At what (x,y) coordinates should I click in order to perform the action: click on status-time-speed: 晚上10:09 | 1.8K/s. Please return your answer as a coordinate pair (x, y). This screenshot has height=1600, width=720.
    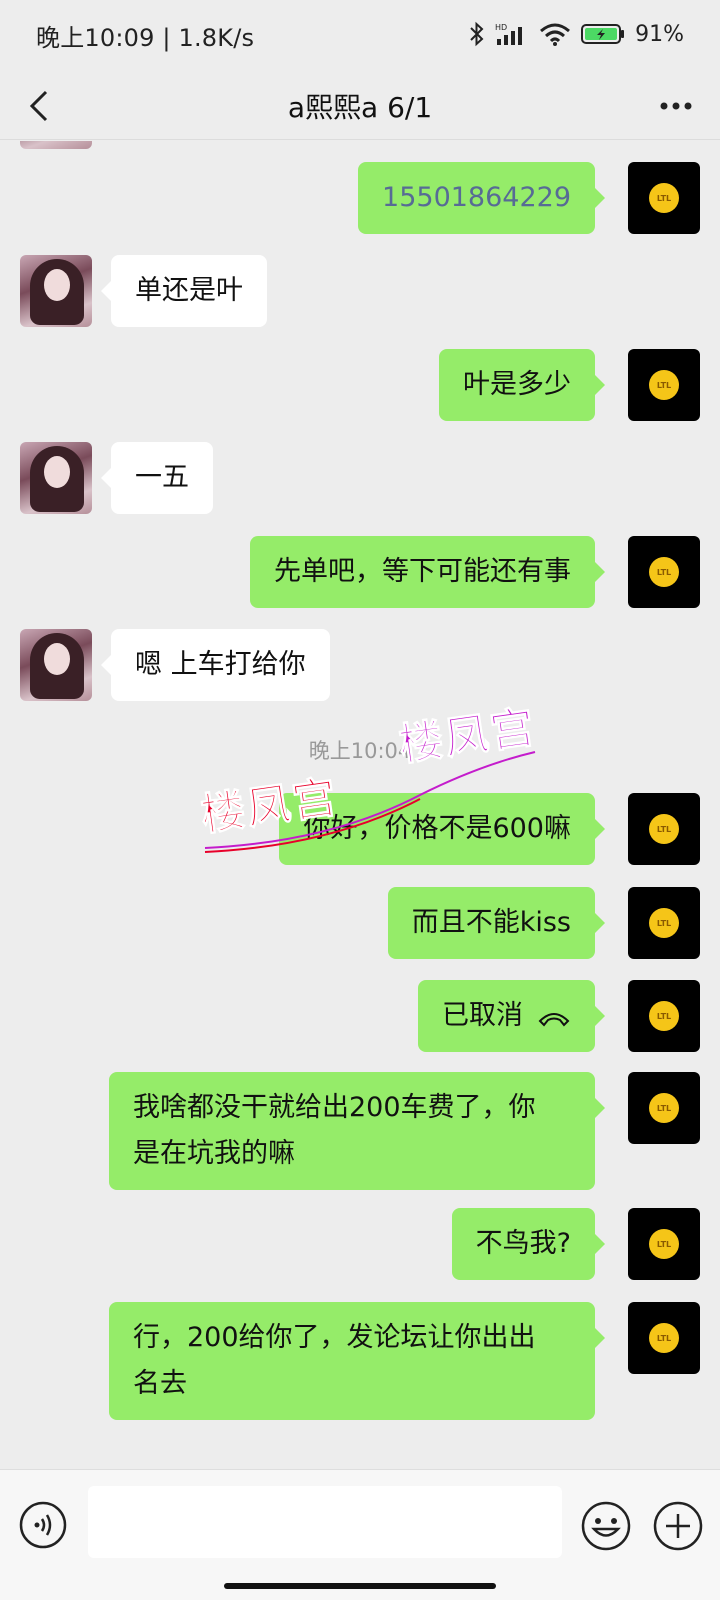
    Looking at the image, I should click on (145, 38).